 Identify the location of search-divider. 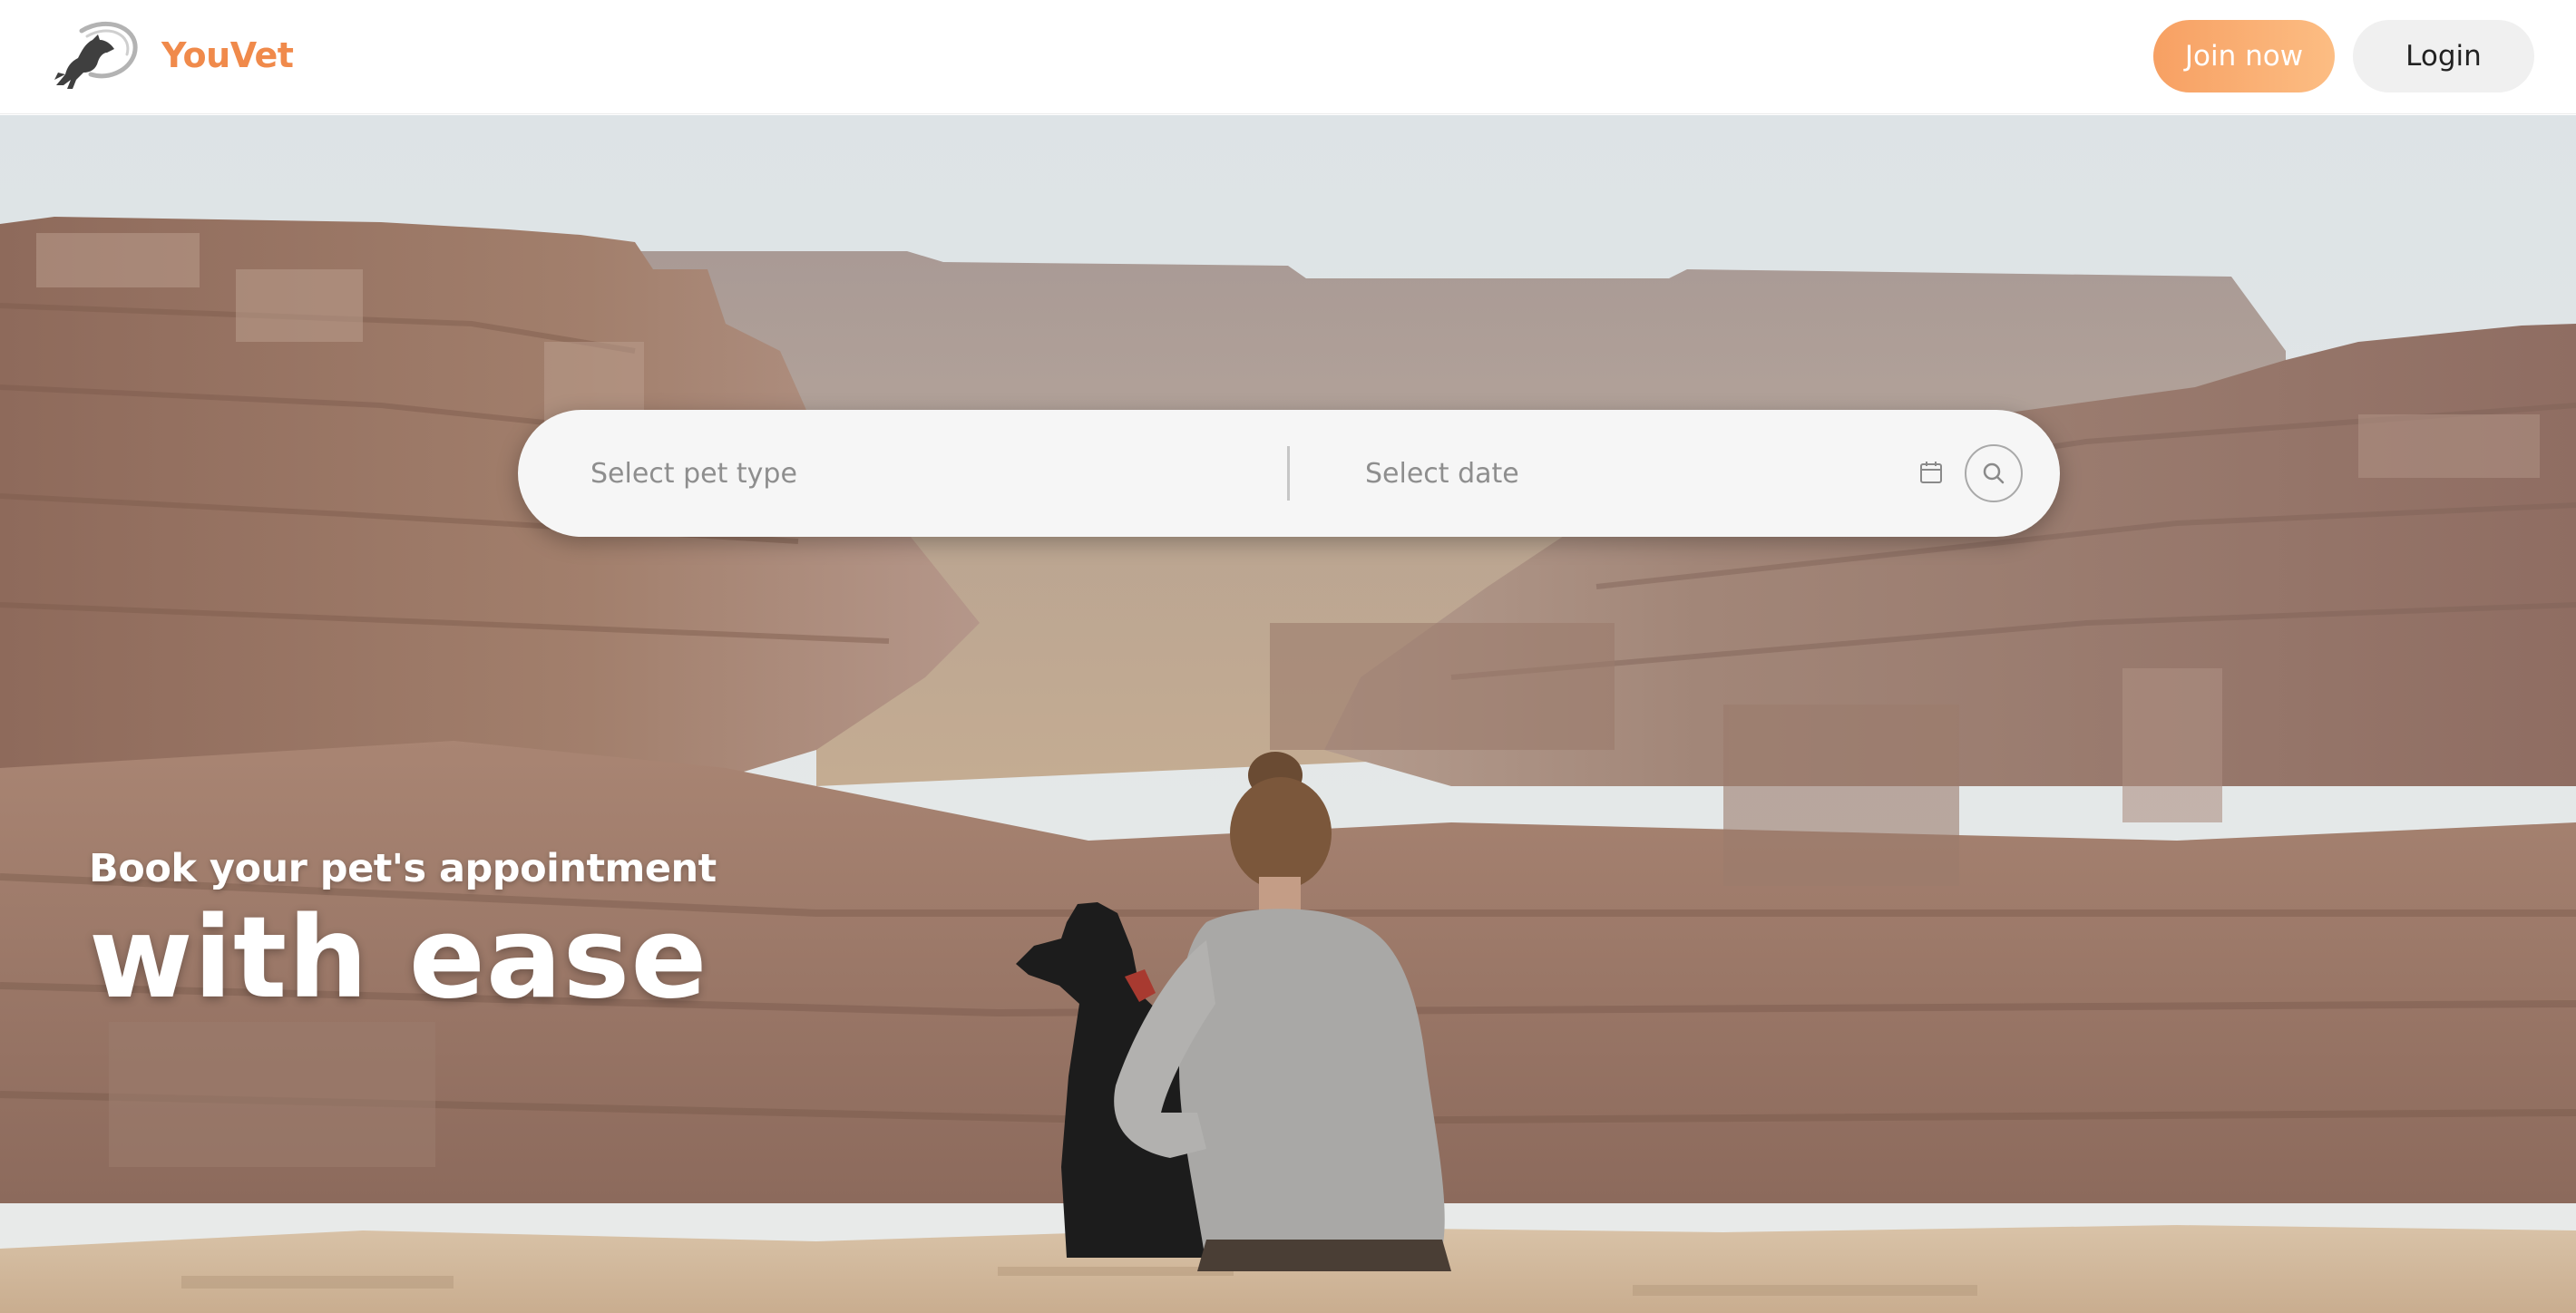
(1288, 473).